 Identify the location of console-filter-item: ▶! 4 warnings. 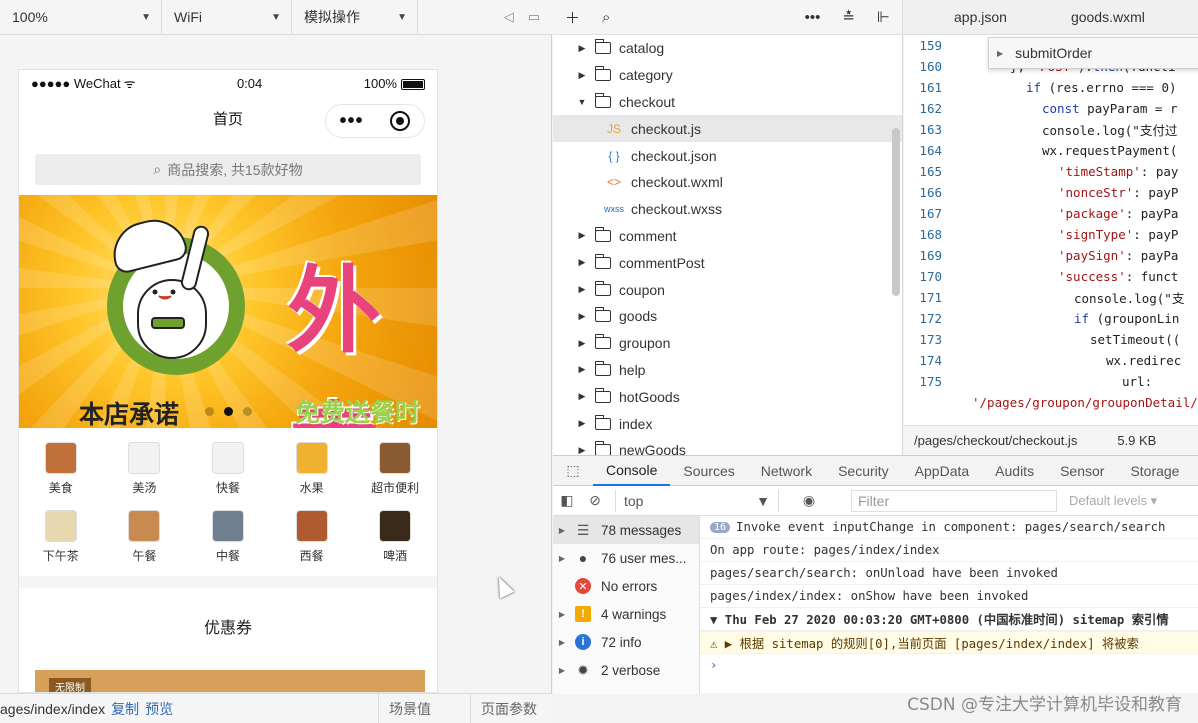
(626, 614).